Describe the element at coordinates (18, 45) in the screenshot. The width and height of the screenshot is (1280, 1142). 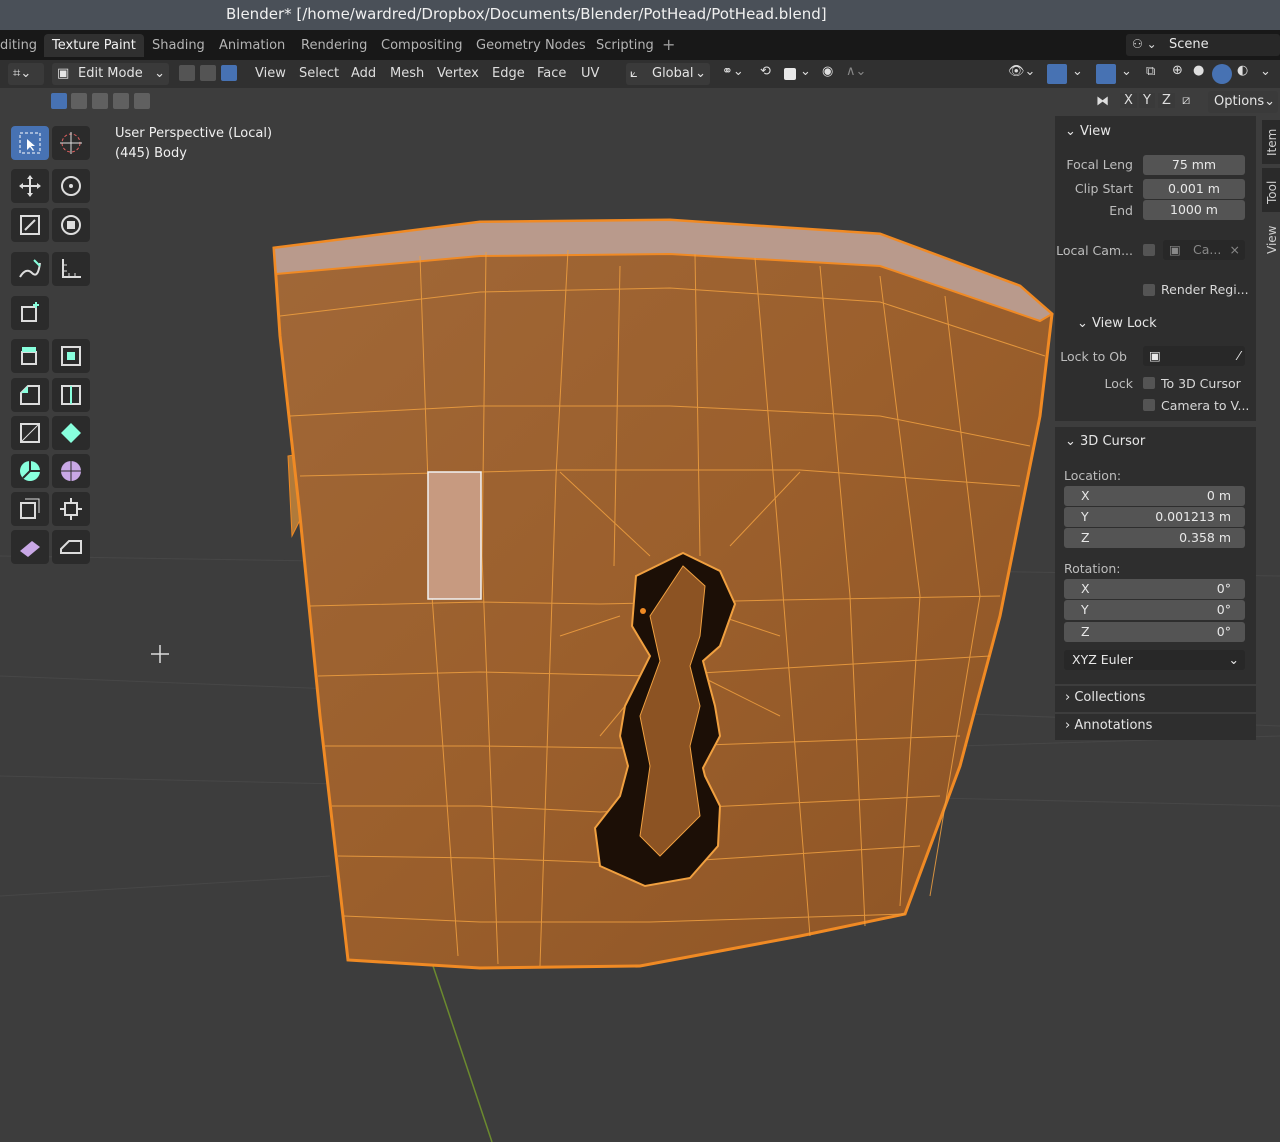
I see `tab-editing: diting` at that location.